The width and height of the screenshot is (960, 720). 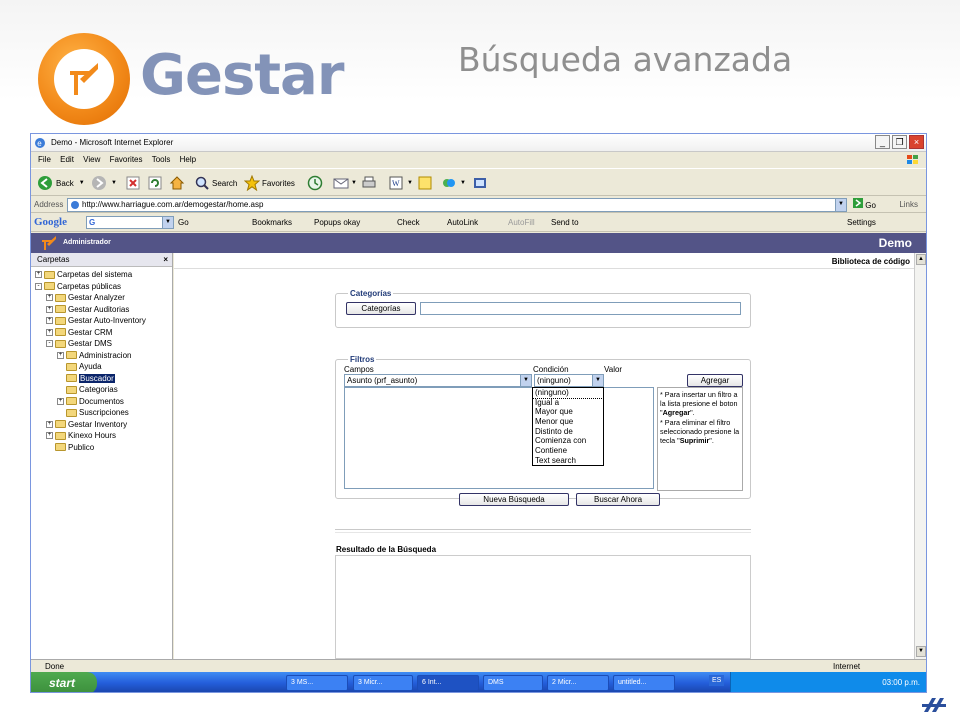 I want to click on folder-tree-item: + Kinexo Hours, so click(x=81, y=435).